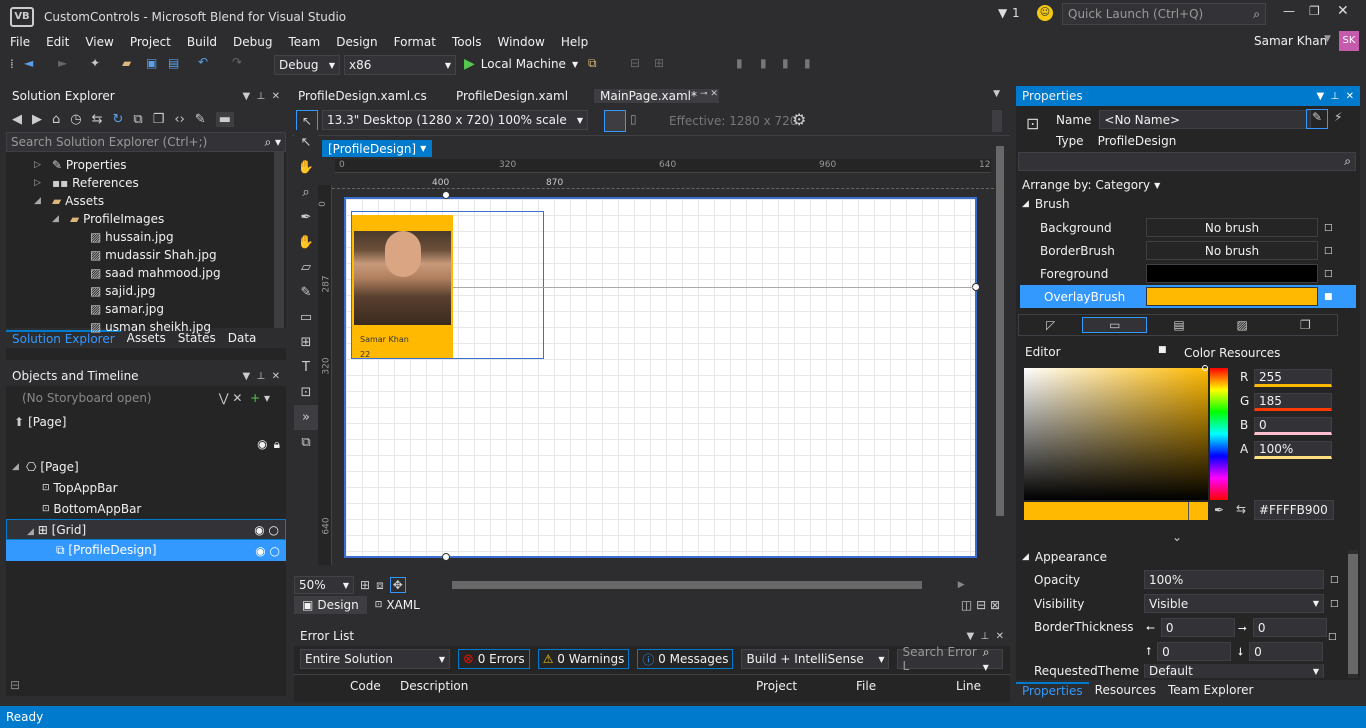  What do you see at coordinates (402, 287) in the screenshot?
I see `profile-card: Samar Khan 22` at bounding box center [402, 287].